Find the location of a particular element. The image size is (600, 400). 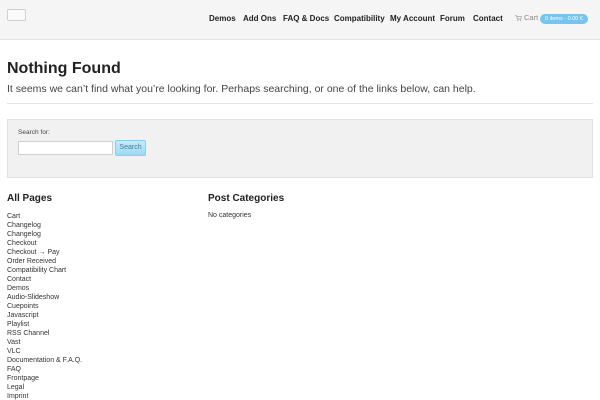

page-link: Playlist is located at coordinates (44, 324).